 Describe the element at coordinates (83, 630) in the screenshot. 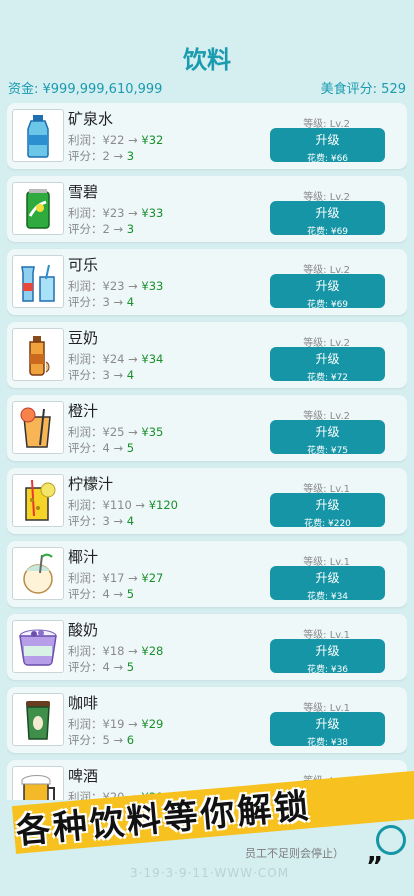

I see `drink-name: 酸奶` at that location.